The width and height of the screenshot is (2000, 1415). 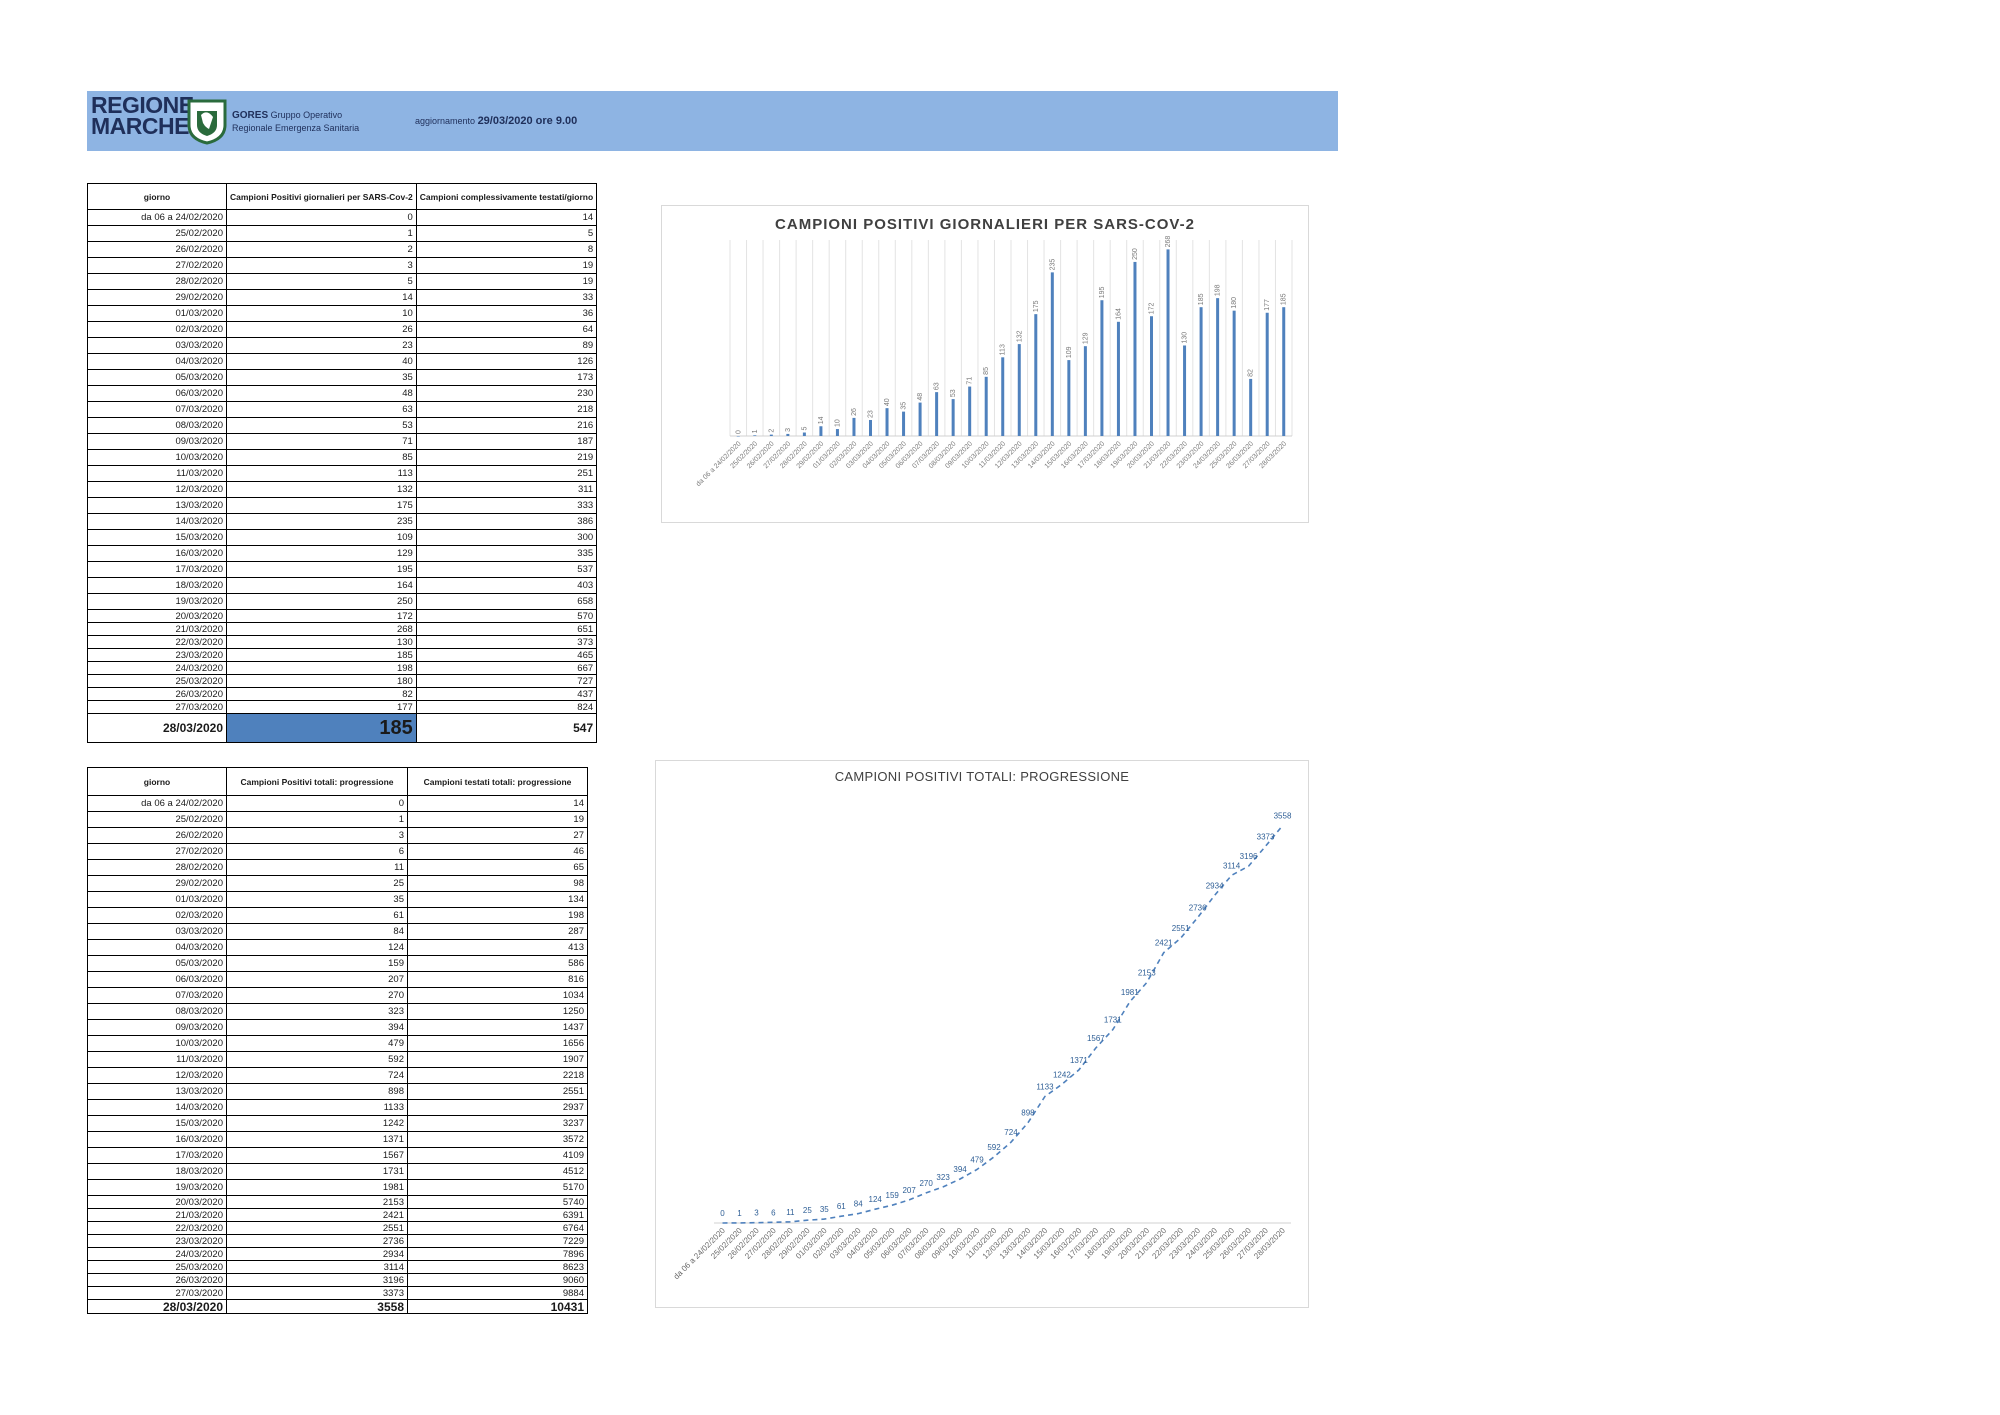 What do you see at coordinates (321, 473) in the screenshot?
I see `table-cell: 113` at bounding box center [321, 473].